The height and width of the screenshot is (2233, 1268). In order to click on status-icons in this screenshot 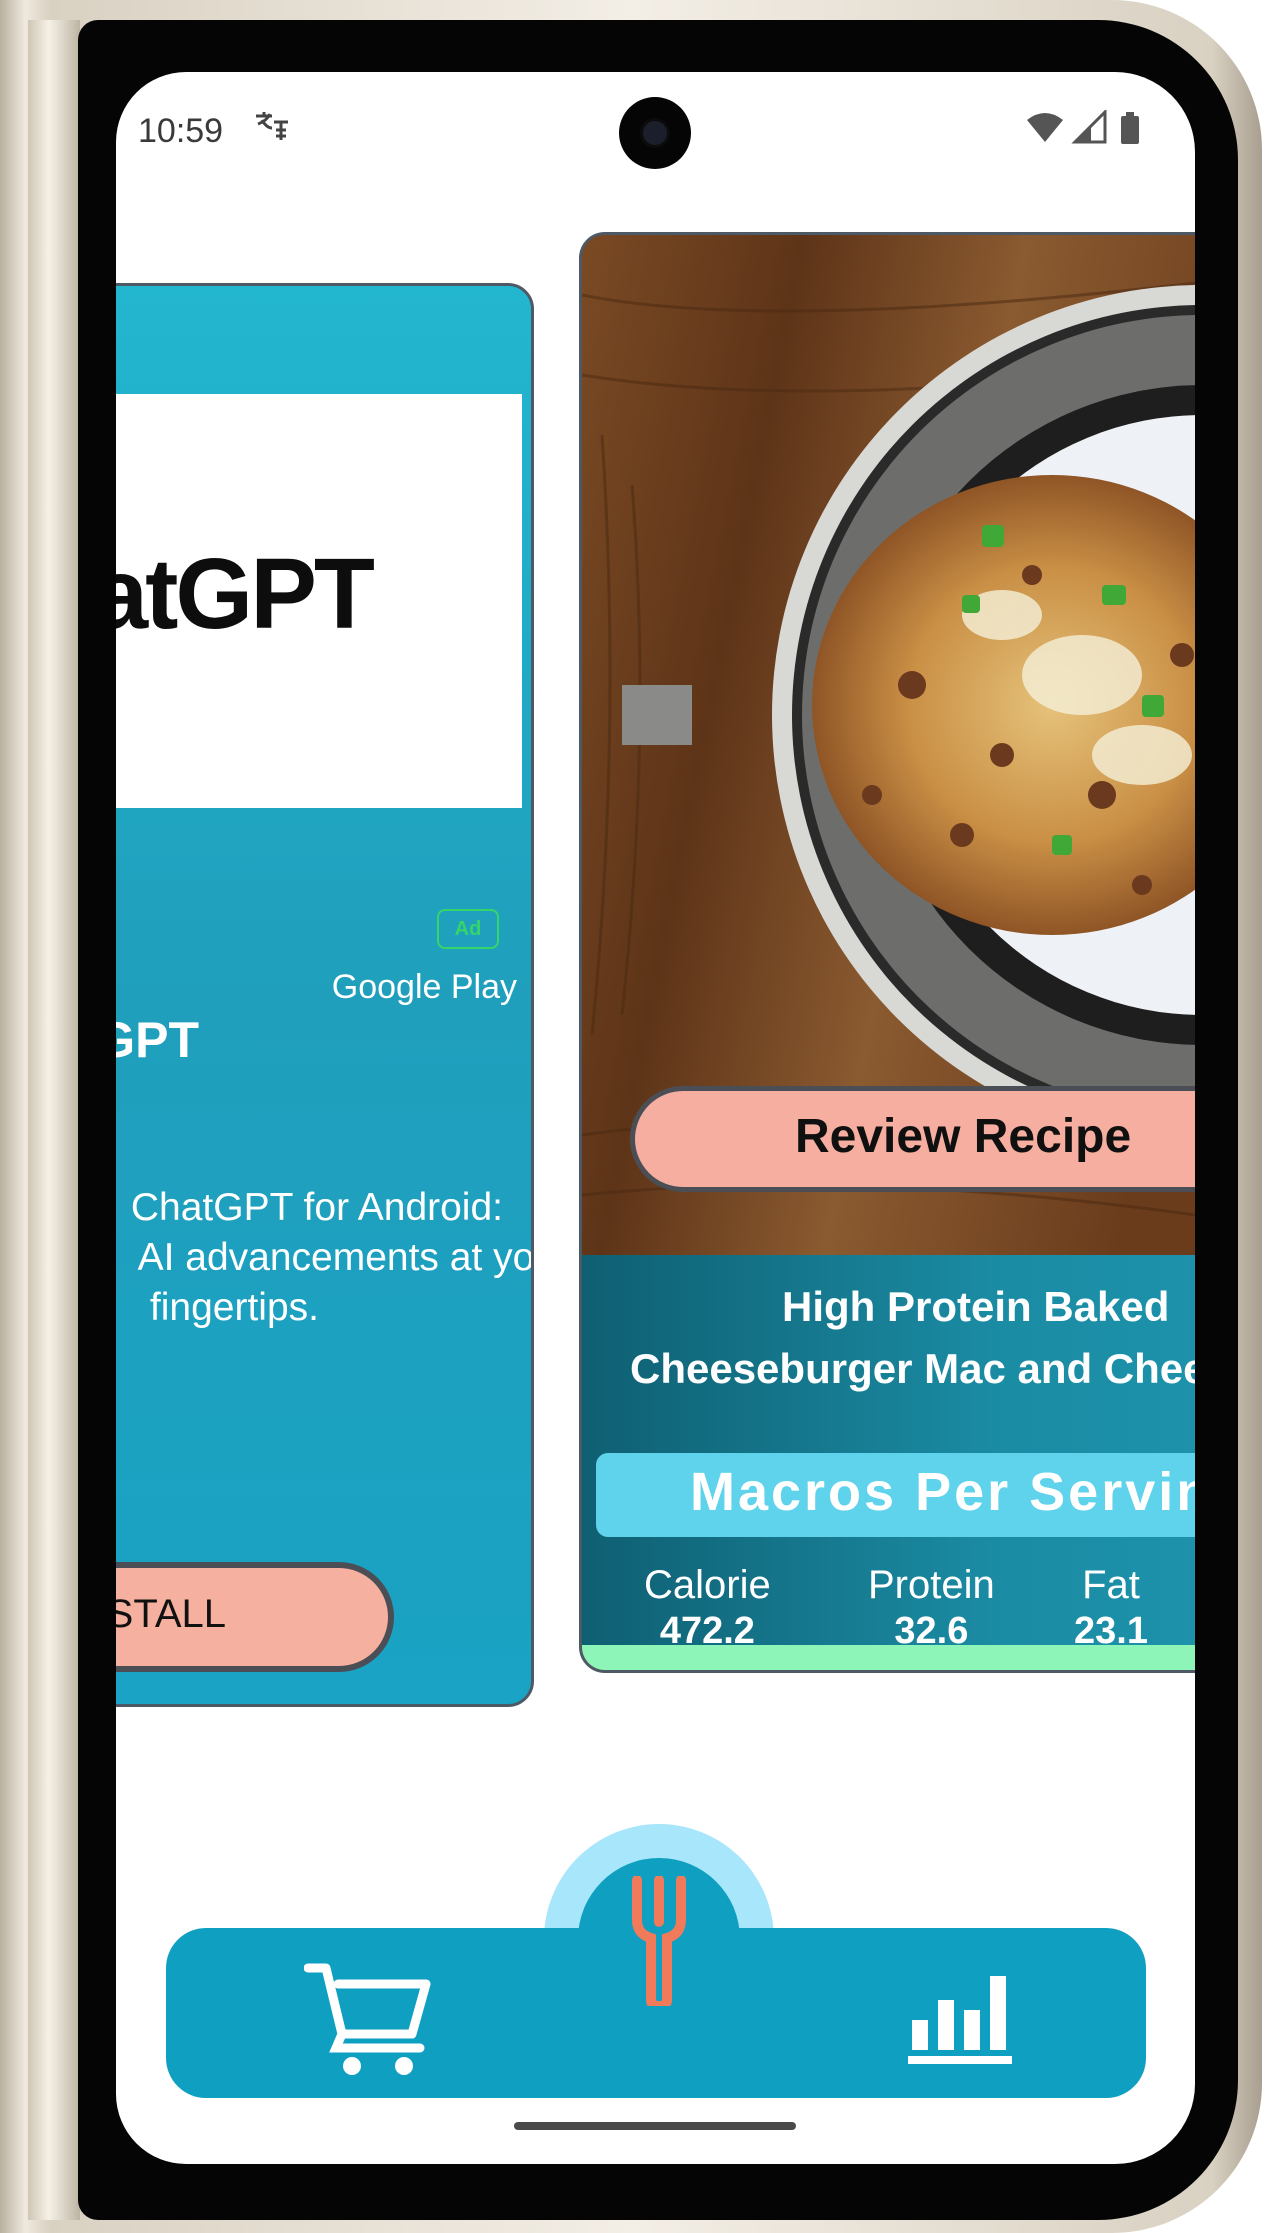, I will do `click(1090, 129)`.